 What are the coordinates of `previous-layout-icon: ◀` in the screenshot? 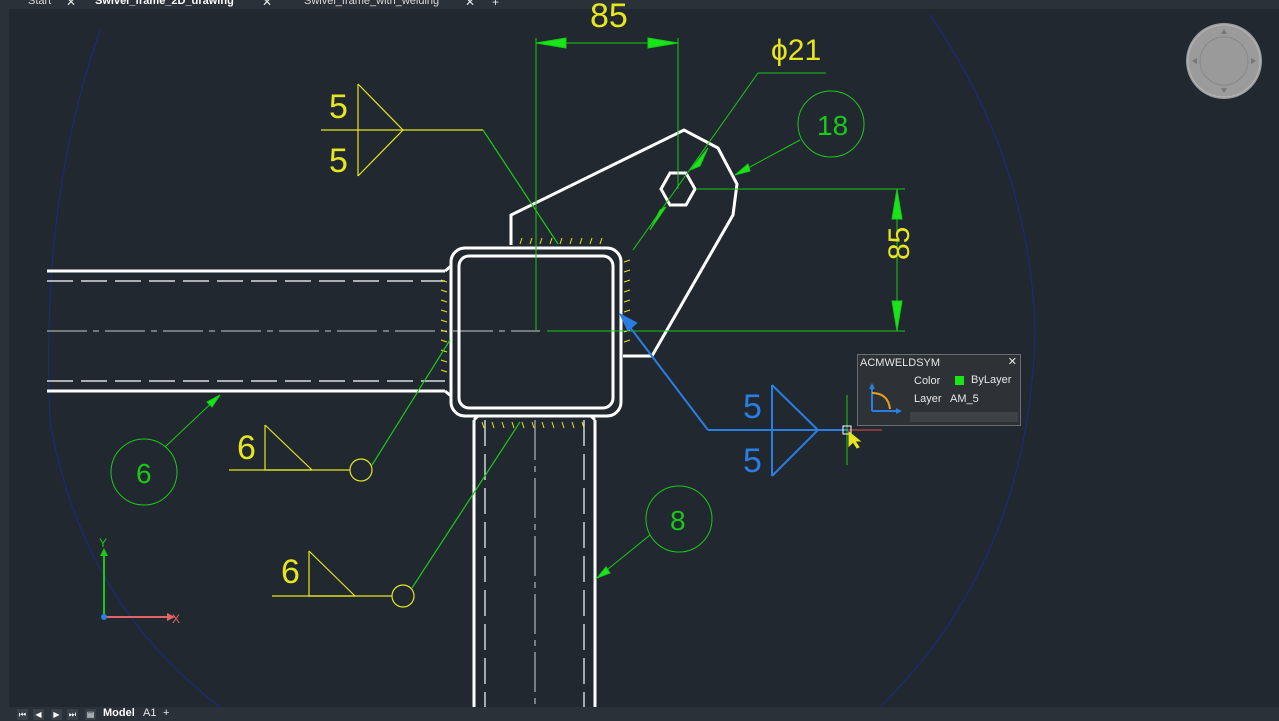 It's located at (38, 714).